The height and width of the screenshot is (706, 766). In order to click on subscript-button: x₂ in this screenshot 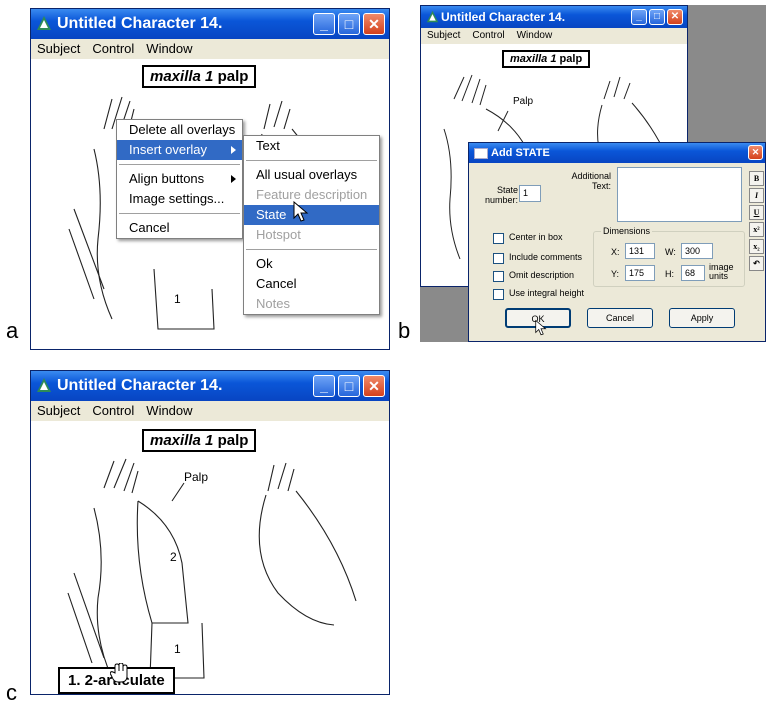, I will do `click(756, 246)`.